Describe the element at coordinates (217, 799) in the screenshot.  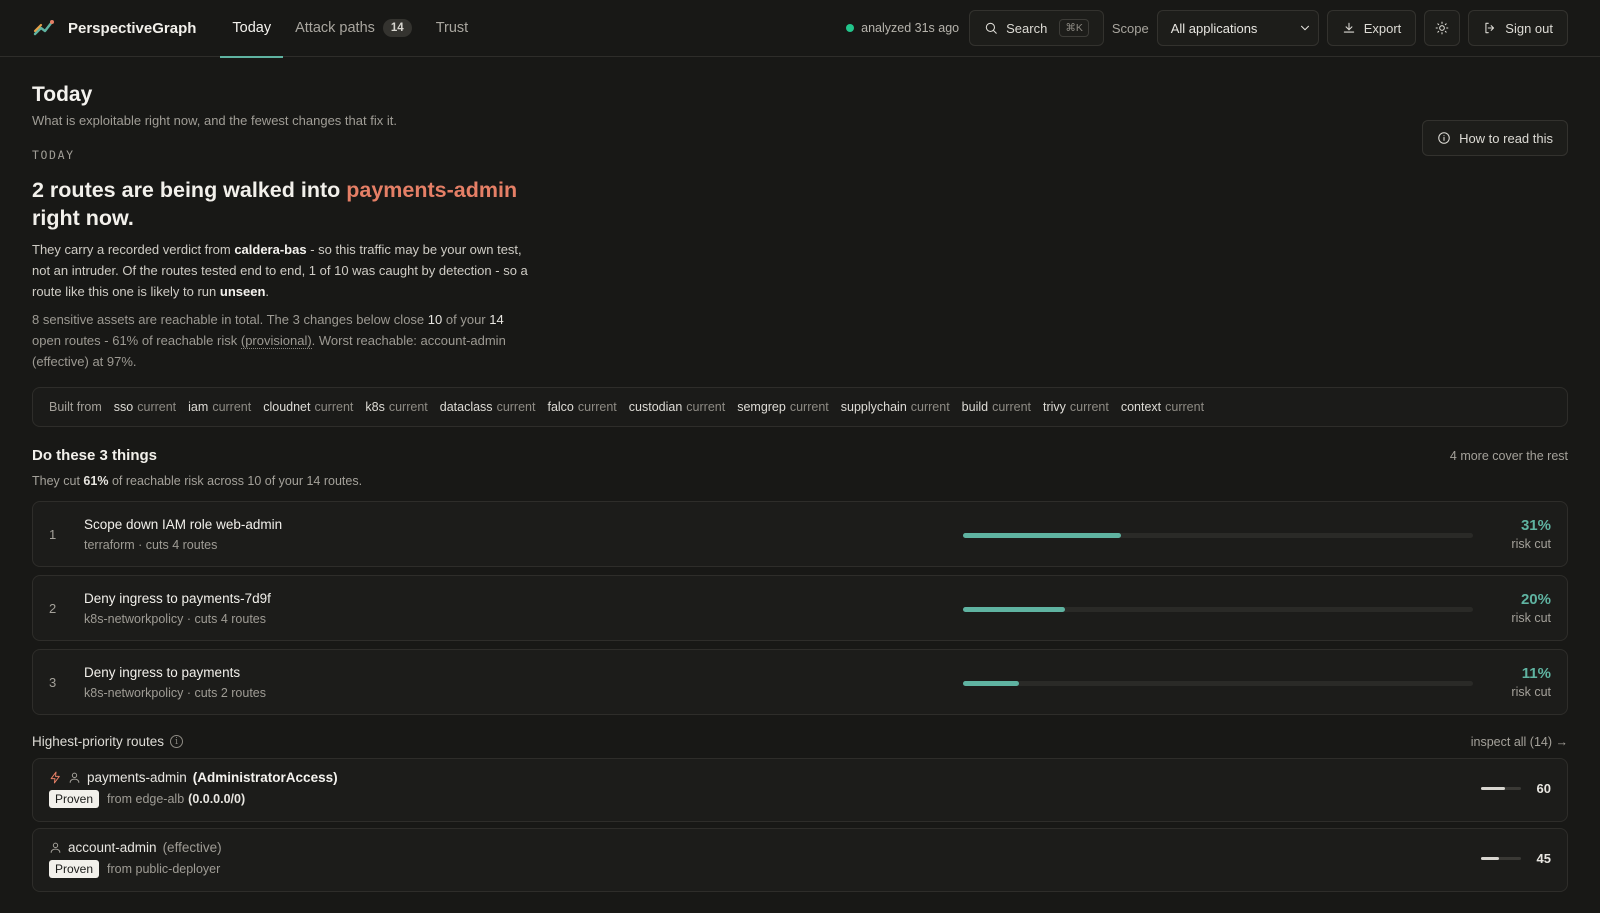
I see `route-origin-detail: (0.0.0.0/0)` at that location.